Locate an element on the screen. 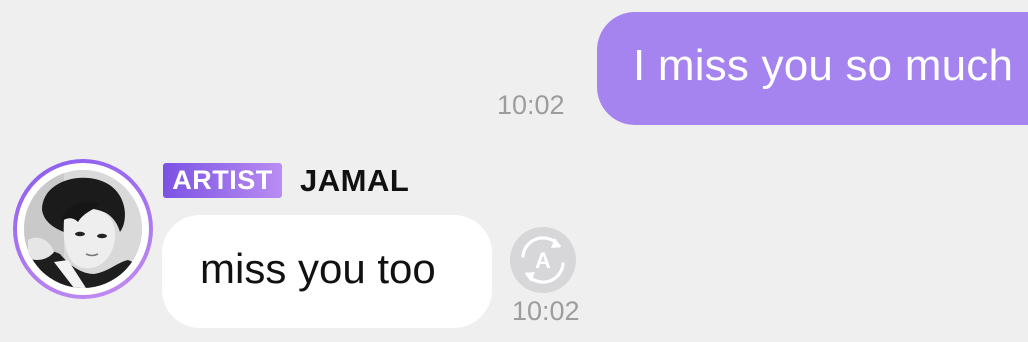  avatar is located at coordinates (83, 229).